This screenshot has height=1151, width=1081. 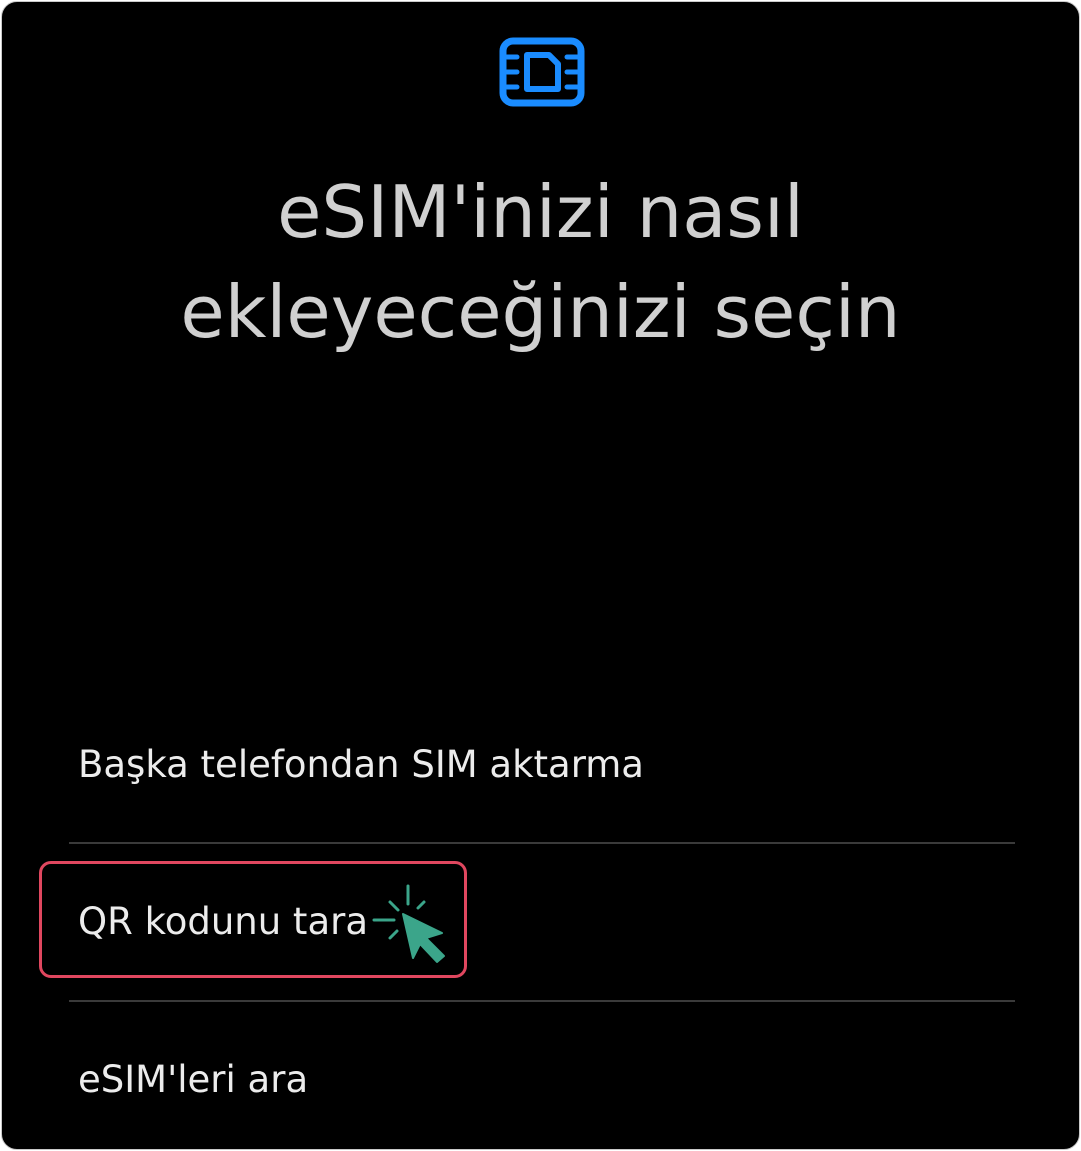 I want to click on option-search-esims: eSIM'leri ara, so click(x=193, y=1080).